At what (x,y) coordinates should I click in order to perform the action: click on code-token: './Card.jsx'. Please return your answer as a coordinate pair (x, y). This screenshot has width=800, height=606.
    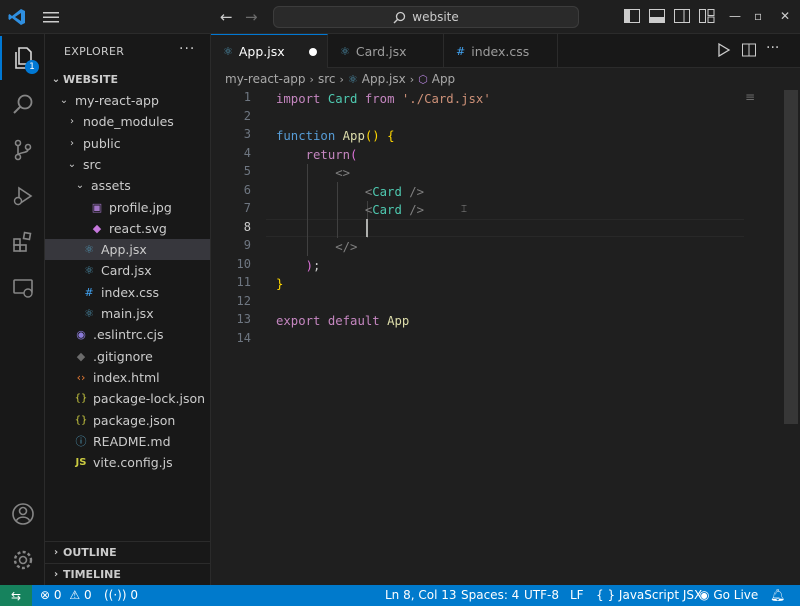
    Looking at the image, I should click on (446, 99).